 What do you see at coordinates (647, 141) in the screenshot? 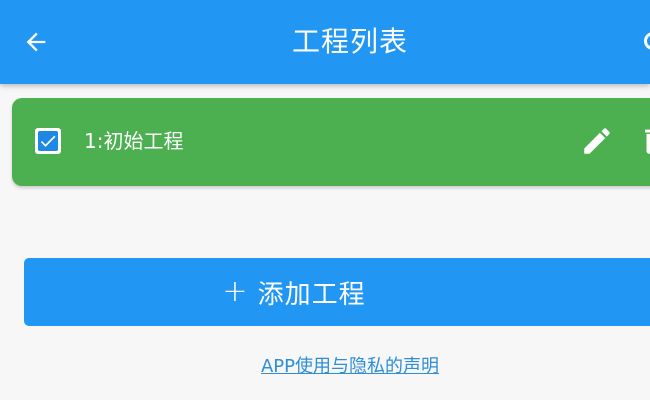
I see `trash-icon` at bounding box center [647, 141].